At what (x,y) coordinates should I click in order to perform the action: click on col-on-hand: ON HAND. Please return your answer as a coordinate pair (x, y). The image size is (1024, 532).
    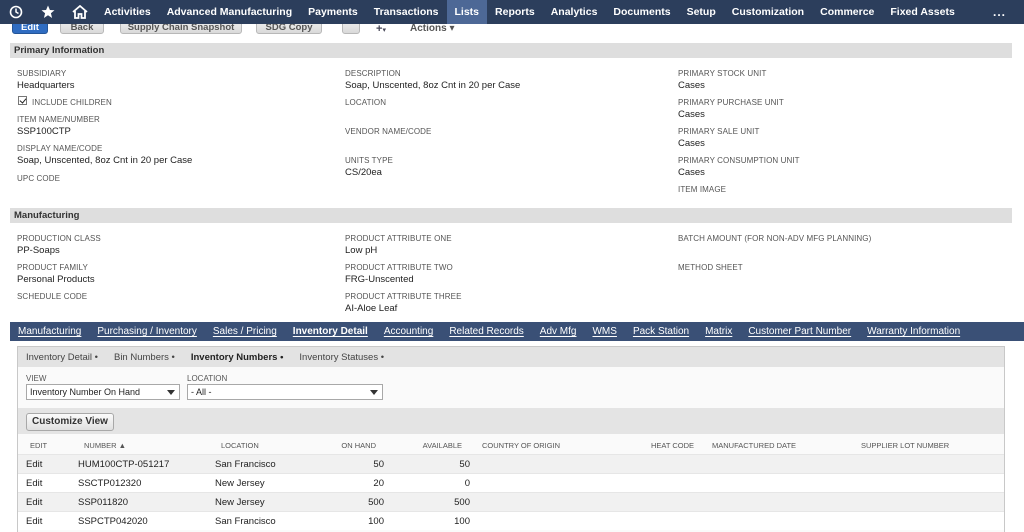
    Looking at the image, I should click on (347, 445).